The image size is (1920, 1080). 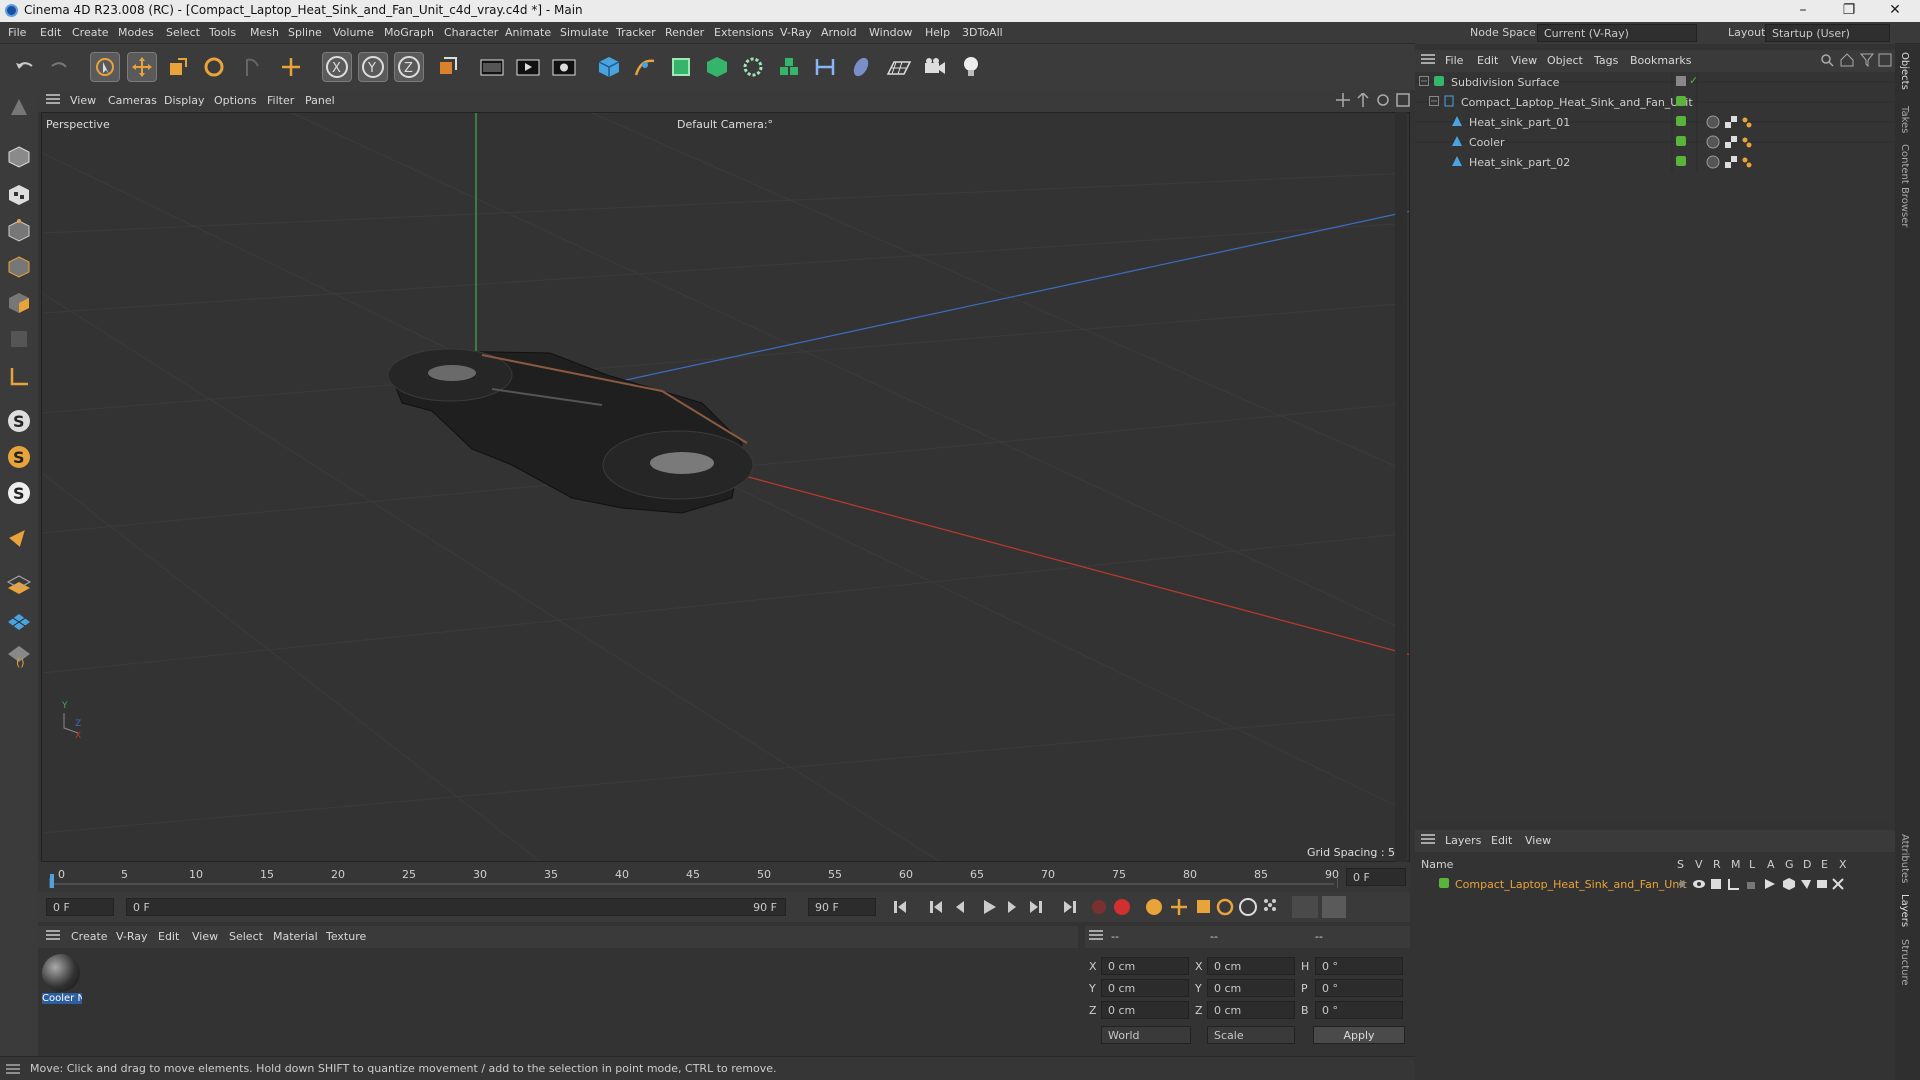 What do you see at coordinates (1538, 840) in the screenshot?
I see `layer-menu-view: View` at bounding box center [1538, 840].